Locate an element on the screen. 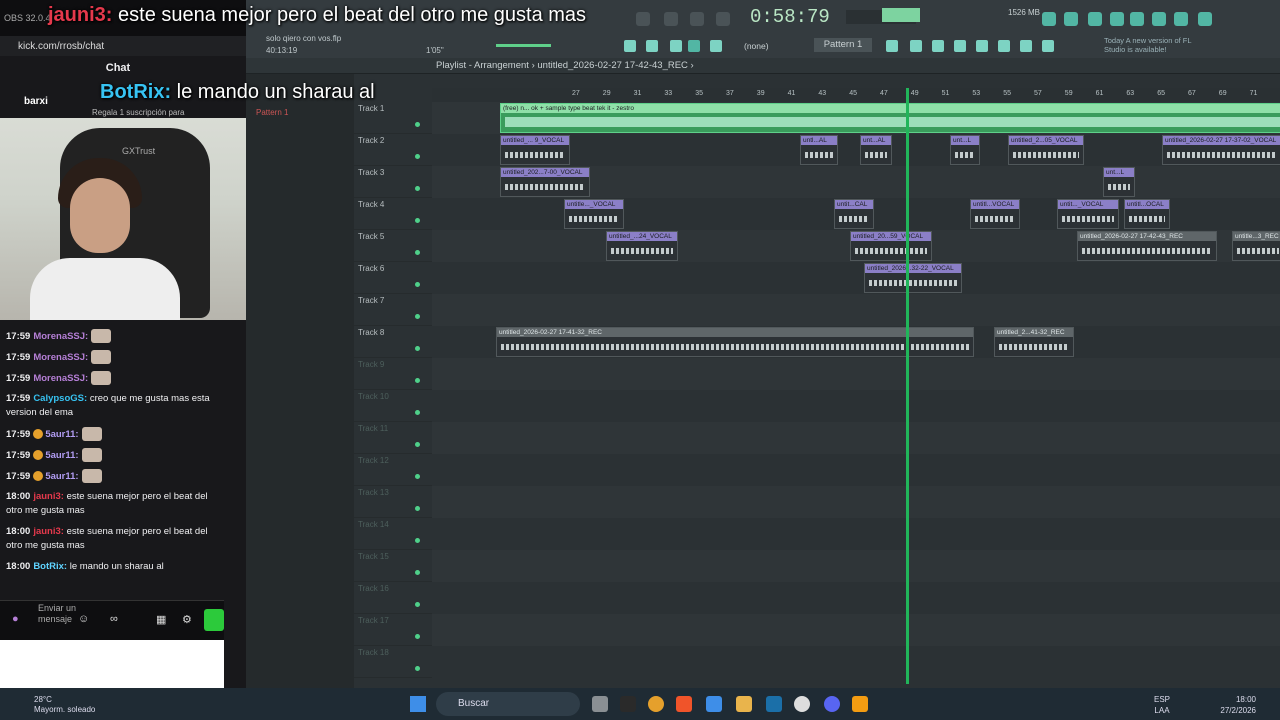 The height and width of the screenshot is (720, 1280). chrome-icon is located at coordinates (656, 704).